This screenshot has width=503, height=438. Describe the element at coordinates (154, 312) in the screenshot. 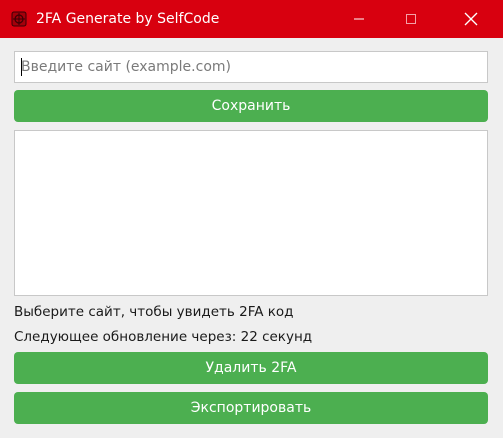

I see `code-hint-label: Выберите сайт, чтобы увидеть 2FA код` at that location.